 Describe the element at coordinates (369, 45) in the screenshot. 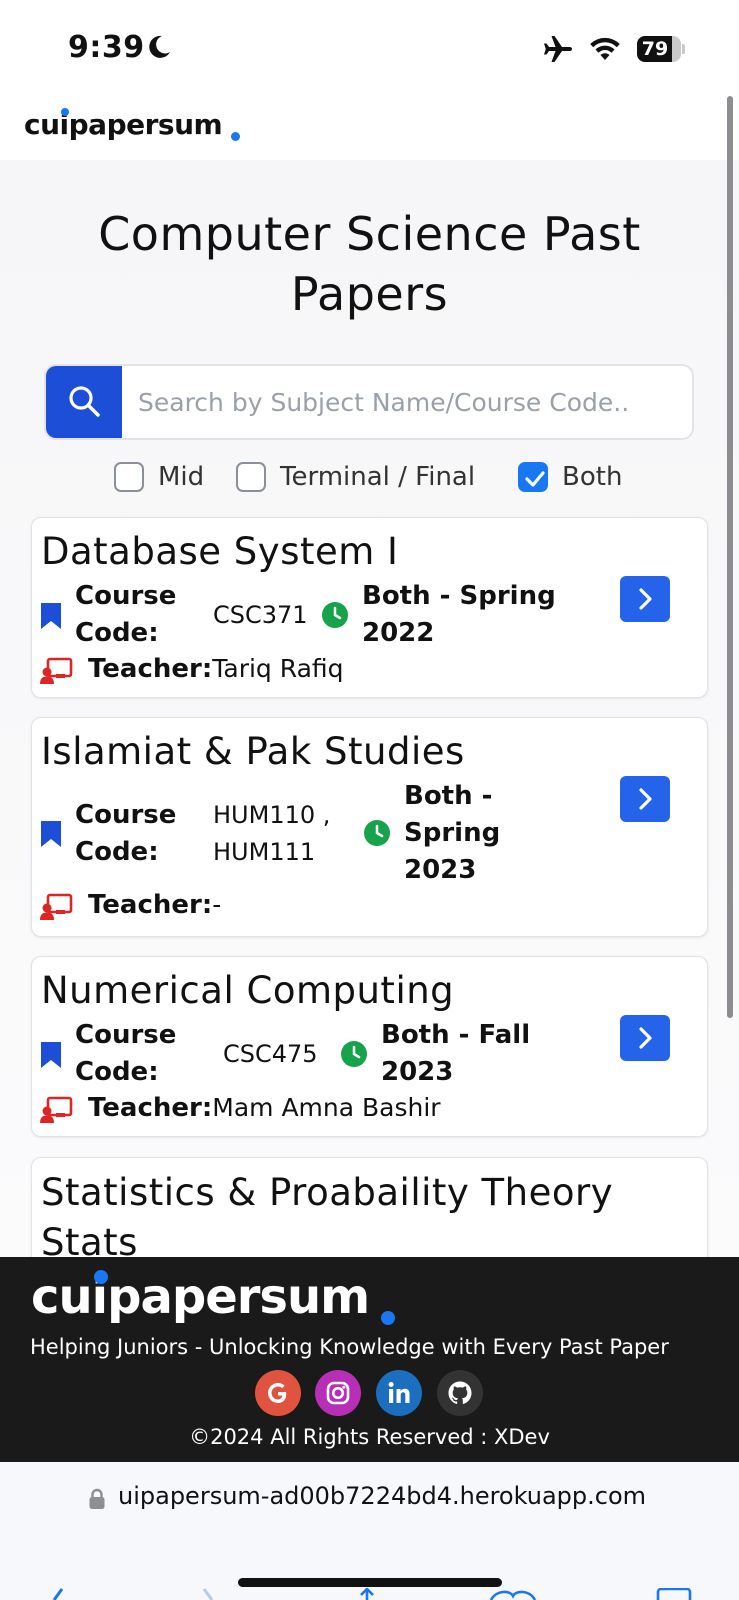

I see `status-bar: 9:39 79` at that location.